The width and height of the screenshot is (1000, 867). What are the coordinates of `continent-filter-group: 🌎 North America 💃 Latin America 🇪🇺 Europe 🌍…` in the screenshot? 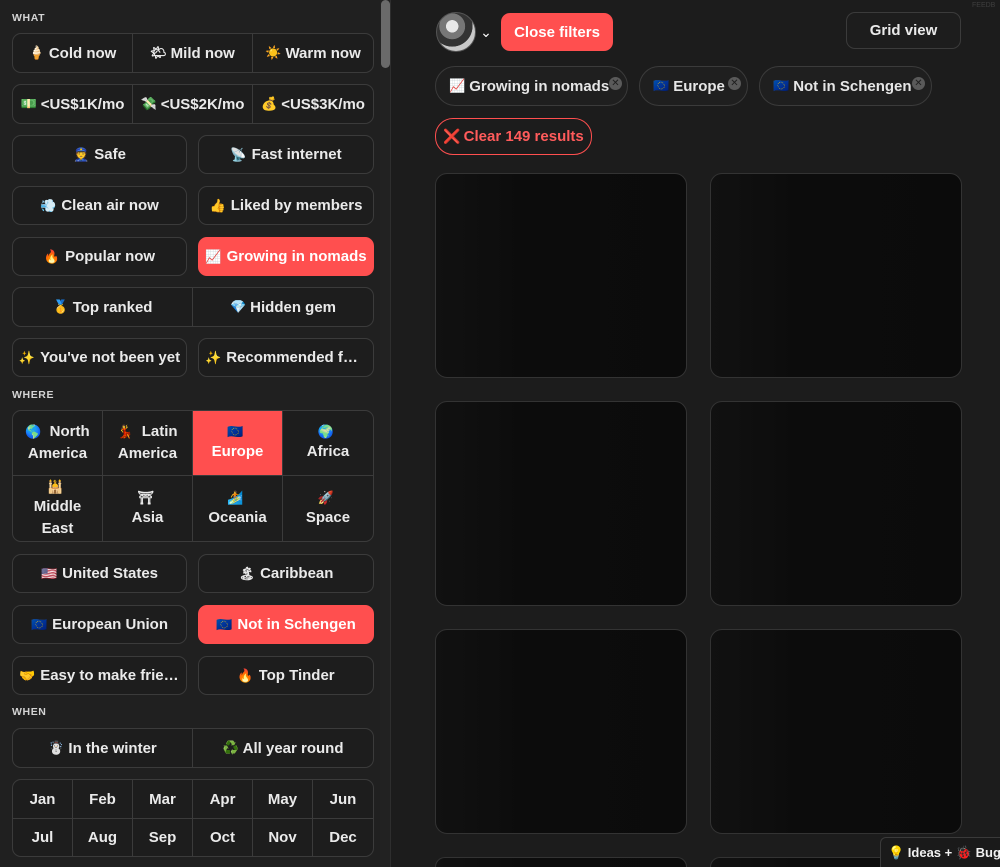 It's located at (193, 476).